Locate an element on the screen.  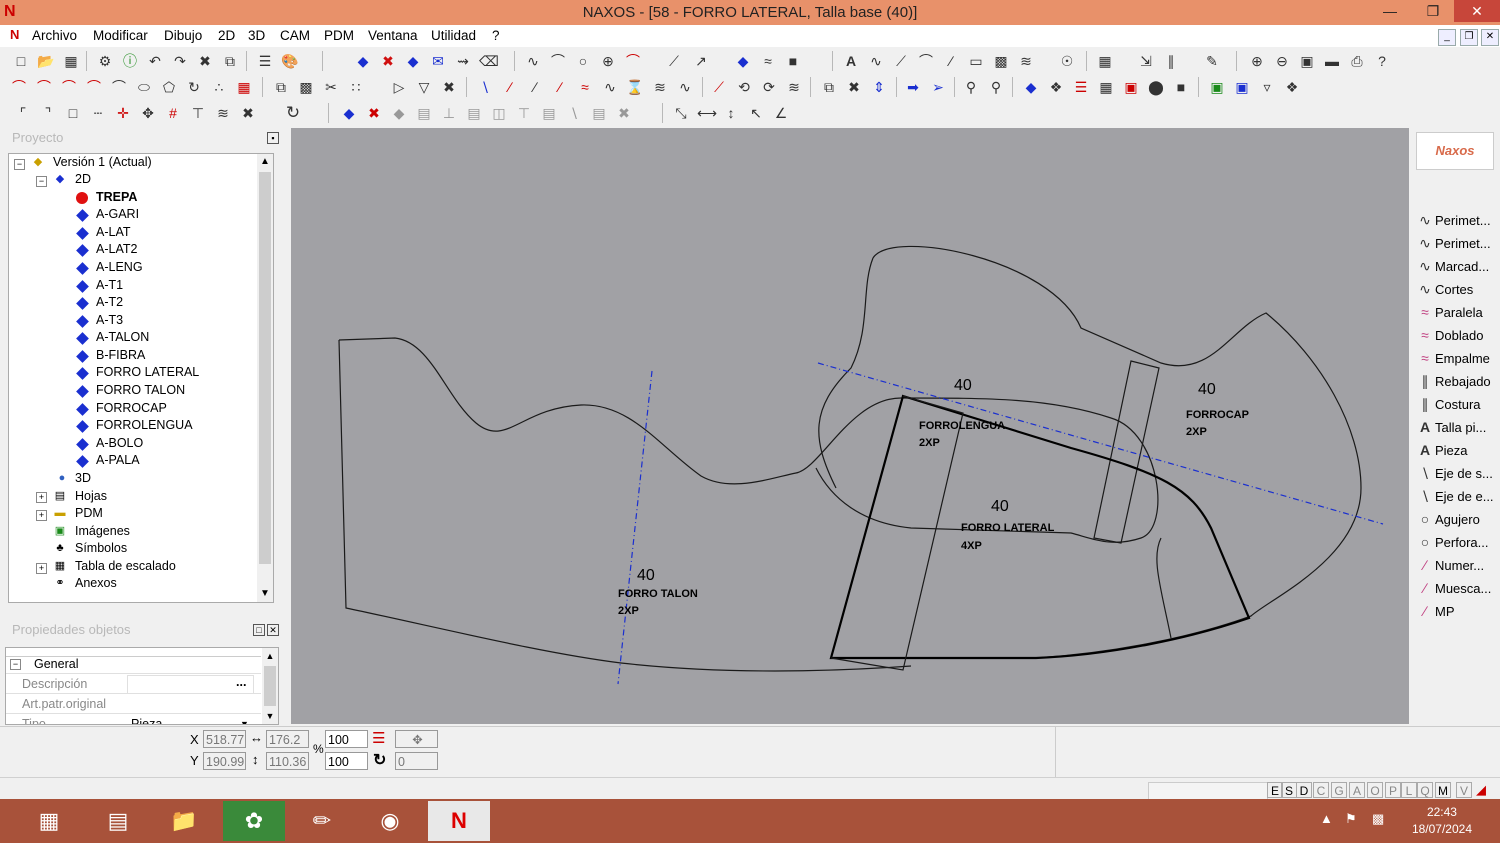
menu-pdm: PDM is located at coordinates (339, 35).